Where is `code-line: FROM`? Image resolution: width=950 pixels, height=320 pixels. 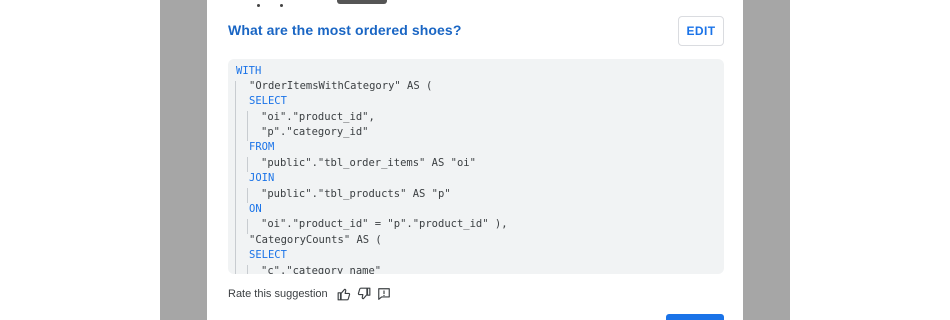 code-line: FROM is located at coordinates (262, 147).